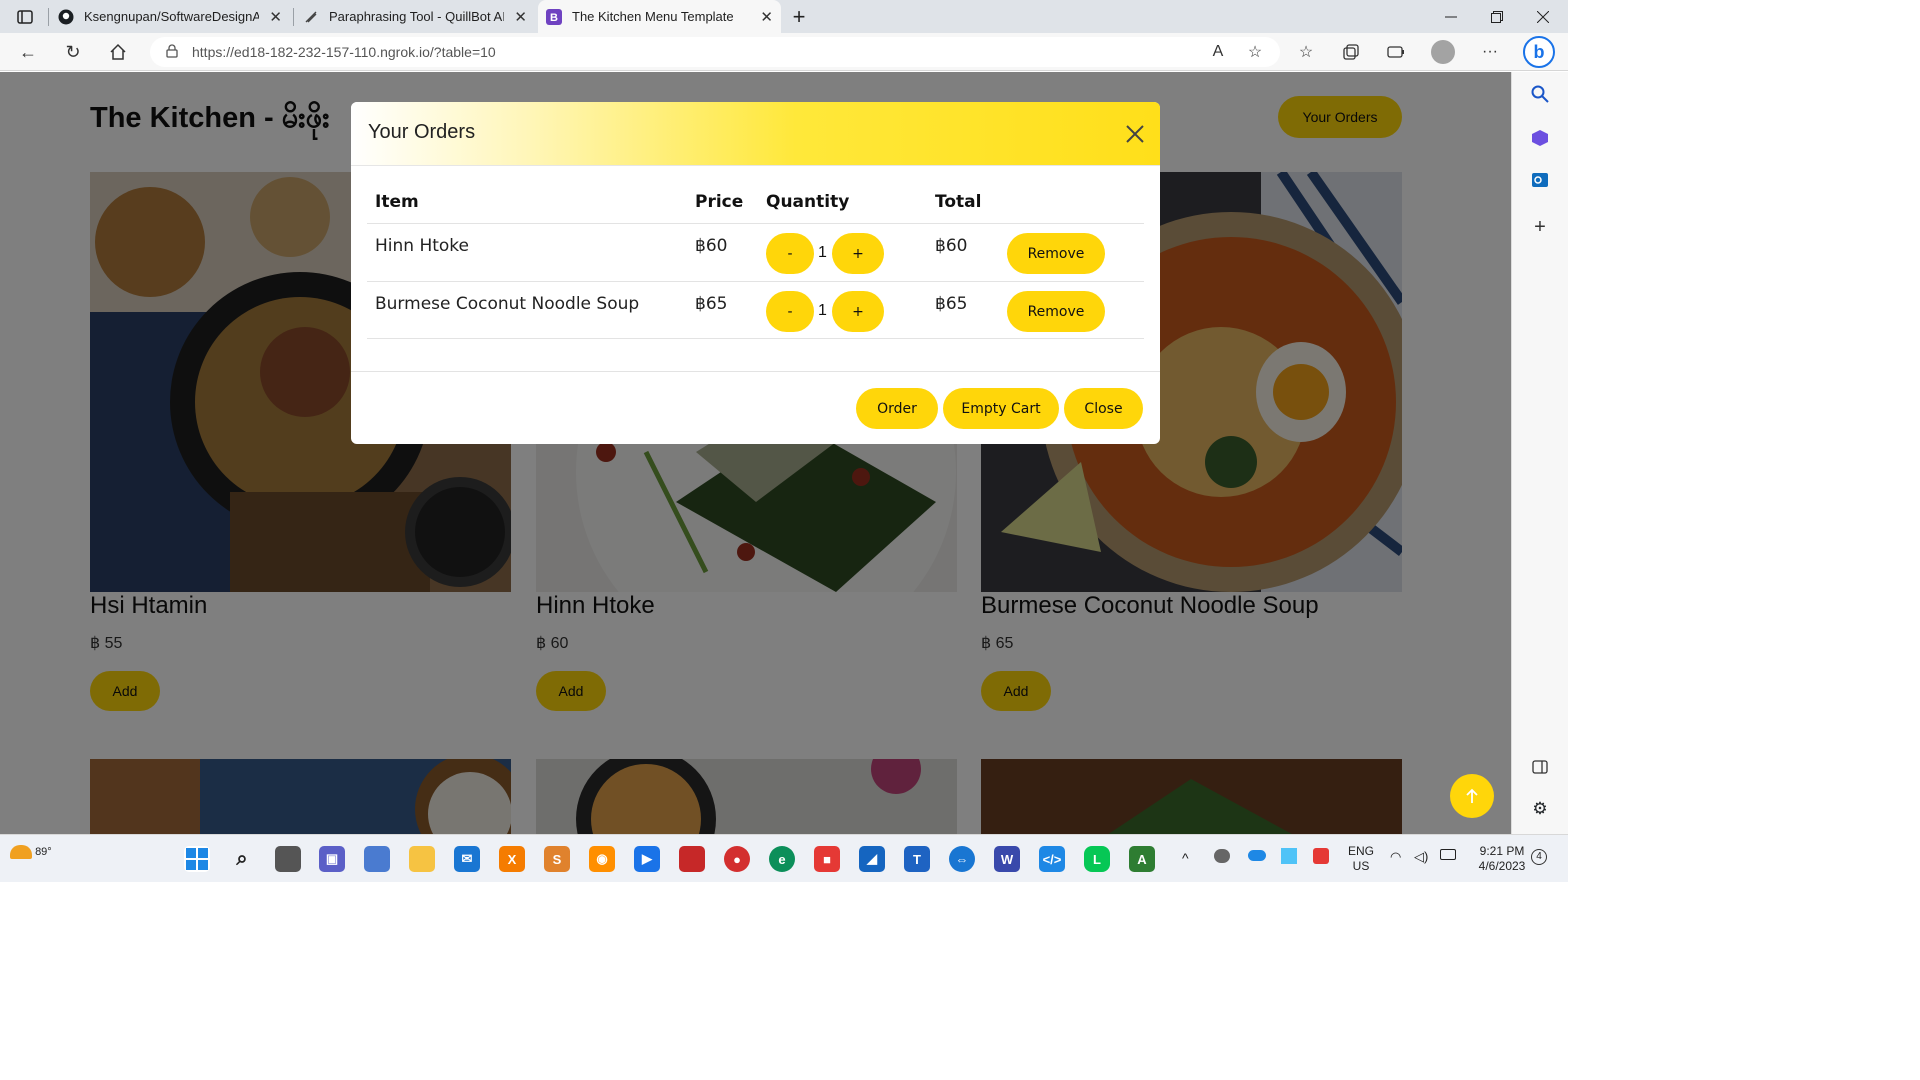 This screenshot has height=1080, width=1920. Describe the element at coordinates (808, 202) in the screenshot. I see `column-header-quantity: Quantity` at that location.